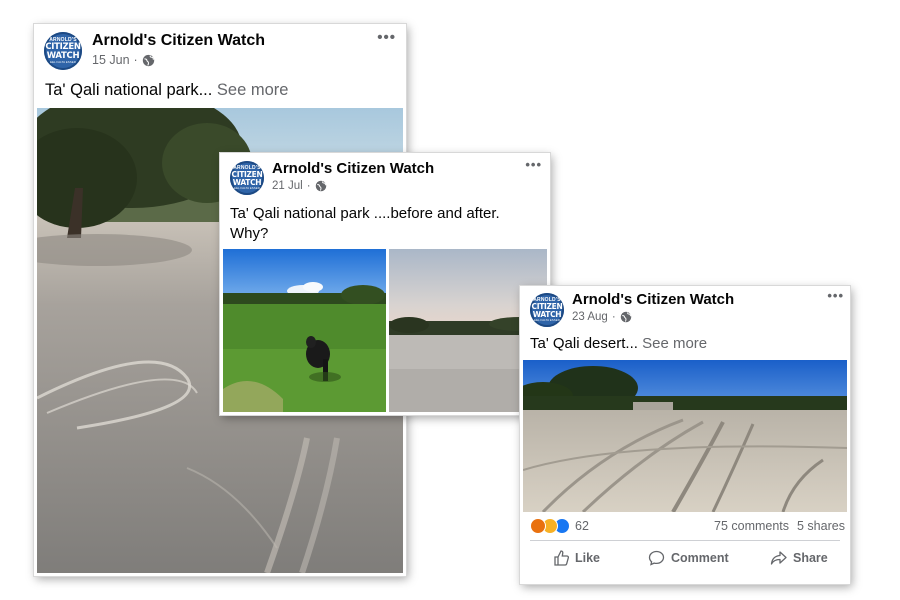 The width and height of the screenshot is (900, 600). I want to click on post-meta: 15 Jun ·, so click(123, 60).